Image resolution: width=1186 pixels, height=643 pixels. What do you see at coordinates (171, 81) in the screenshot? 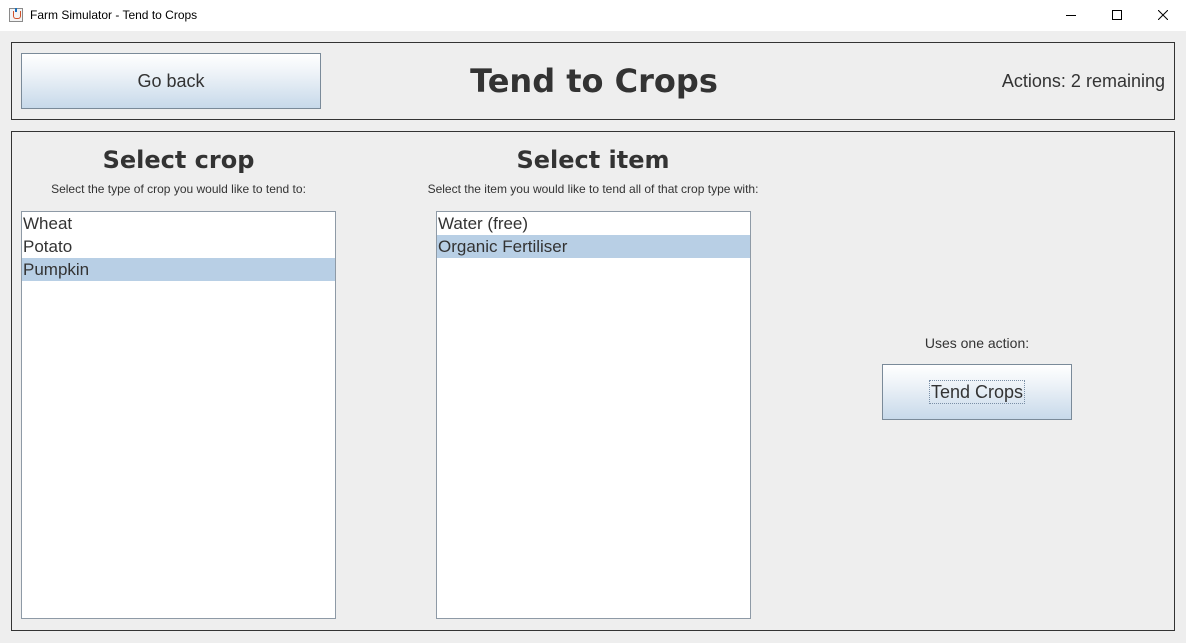
I see `go-back-button: Go back` at bounding box center [171, 81].